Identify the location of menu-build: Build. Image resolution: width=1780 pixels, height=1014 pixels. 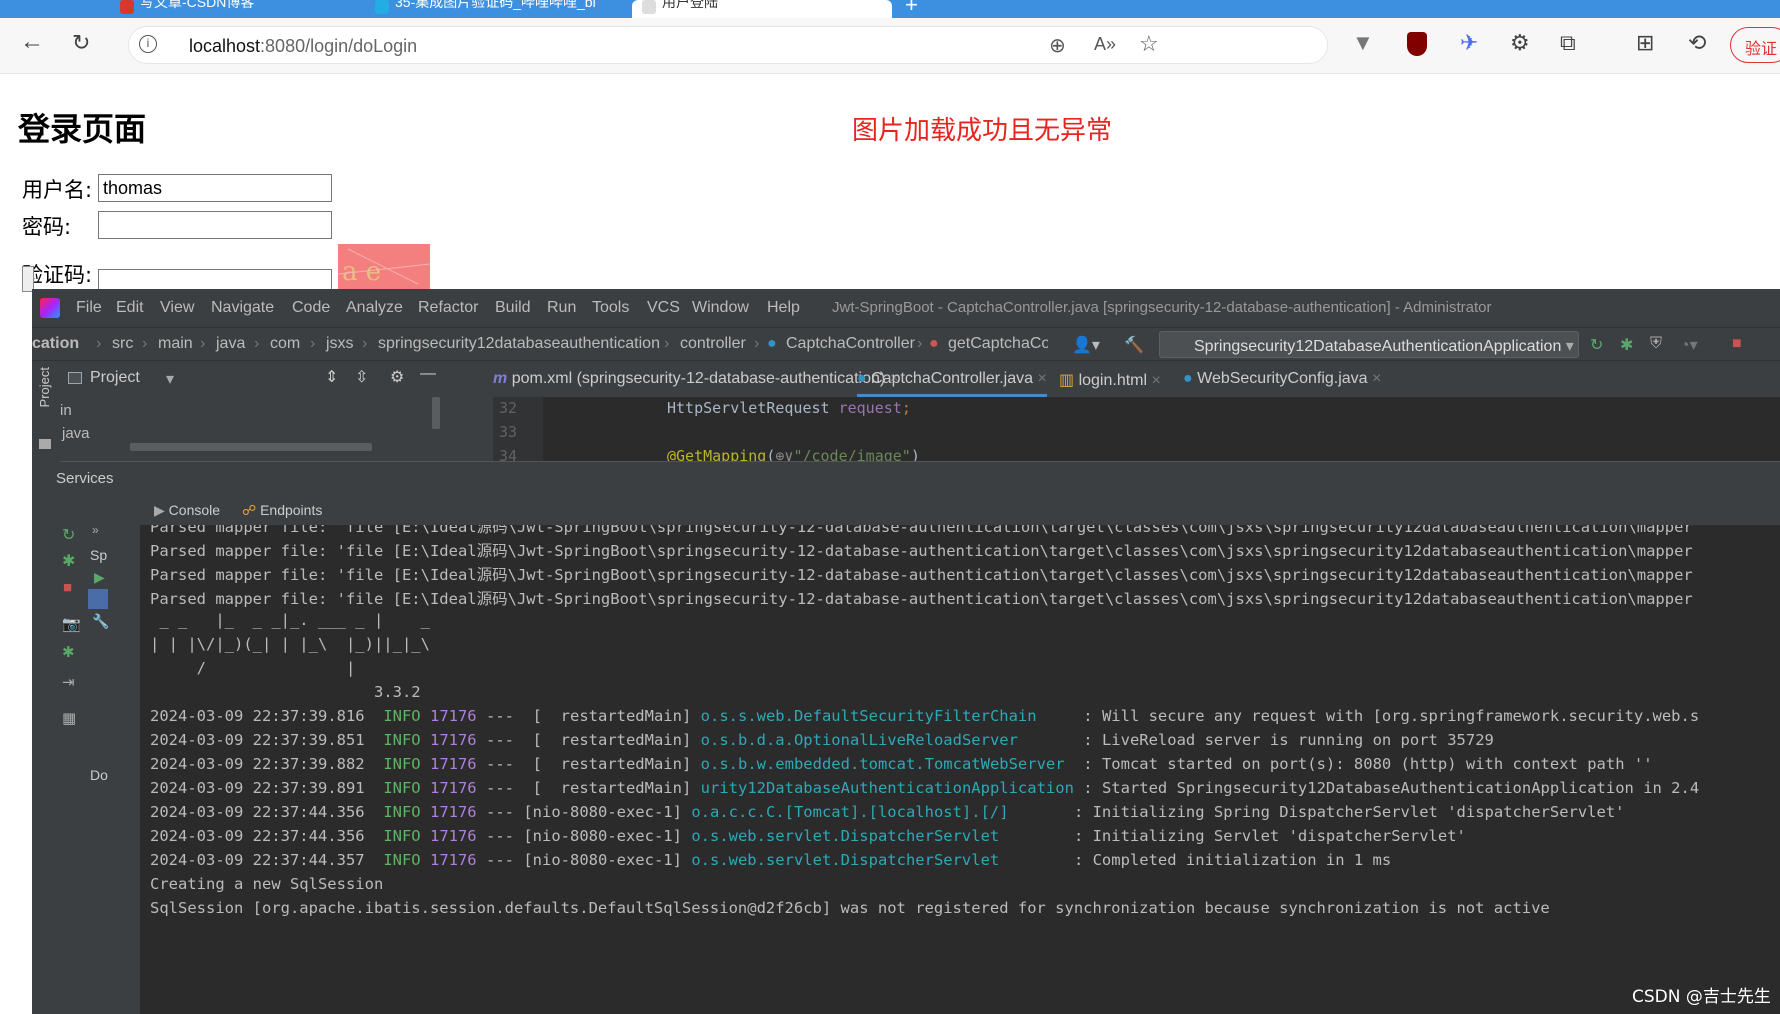
(513, 308).